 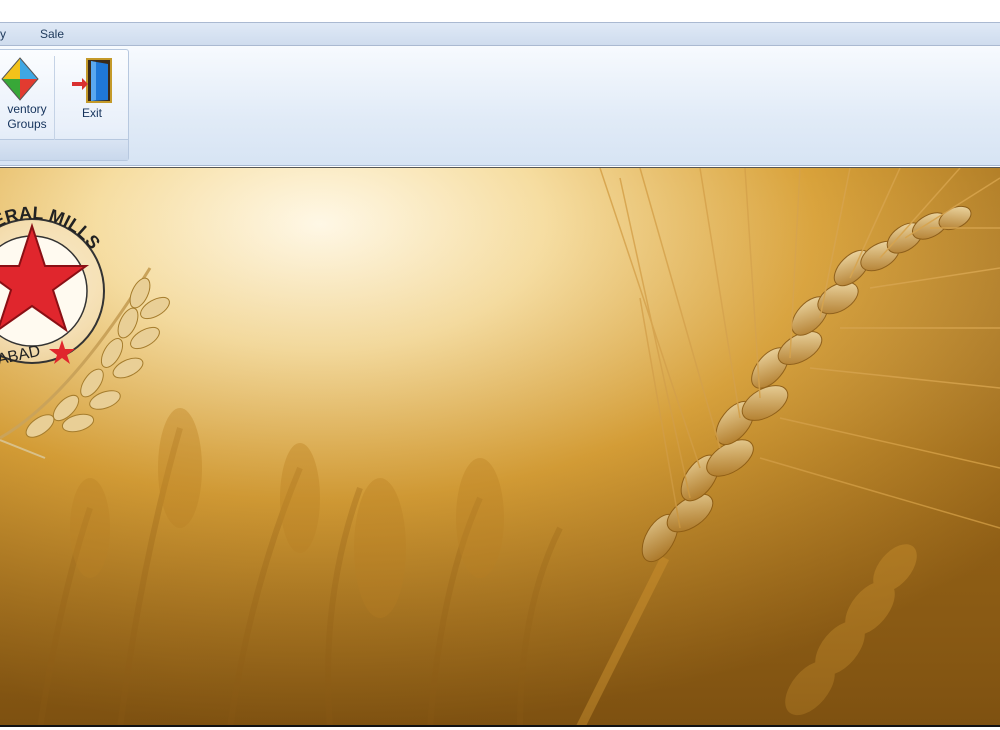 I want to click on menu-item-sale: Sale, so click(x=52, y=34).